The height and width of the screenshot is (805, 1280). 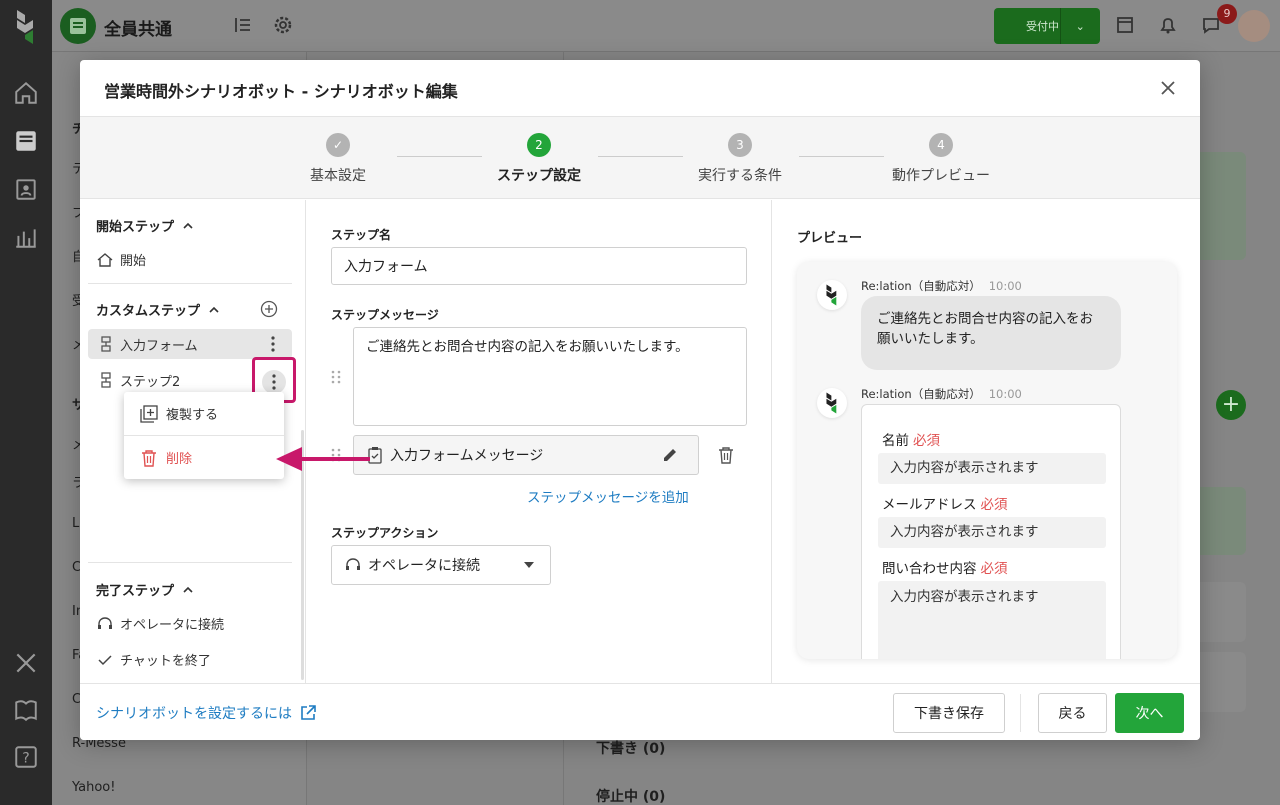 I want to click on more-vertical-icon, so click(x=273, y=344).